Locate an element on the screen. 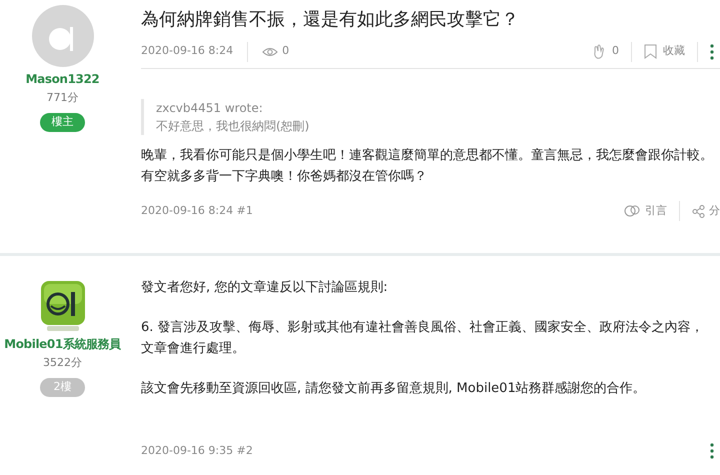 Image resolution: width=720 pixels, height=475 pixels. post-text: 晚輩，我看你可能只是個小學生吧！連客觀這麼簡單的意思都不懂。童言無忌，我怎麼會跟你計較。有空就多多背一下字典噢！你爸媽都沒在管你嗎？ is located at coordinates (427, 166).